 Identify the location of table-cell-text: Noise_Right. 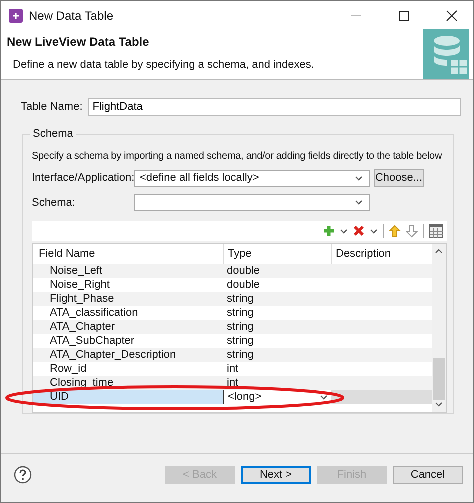
(80, 285).